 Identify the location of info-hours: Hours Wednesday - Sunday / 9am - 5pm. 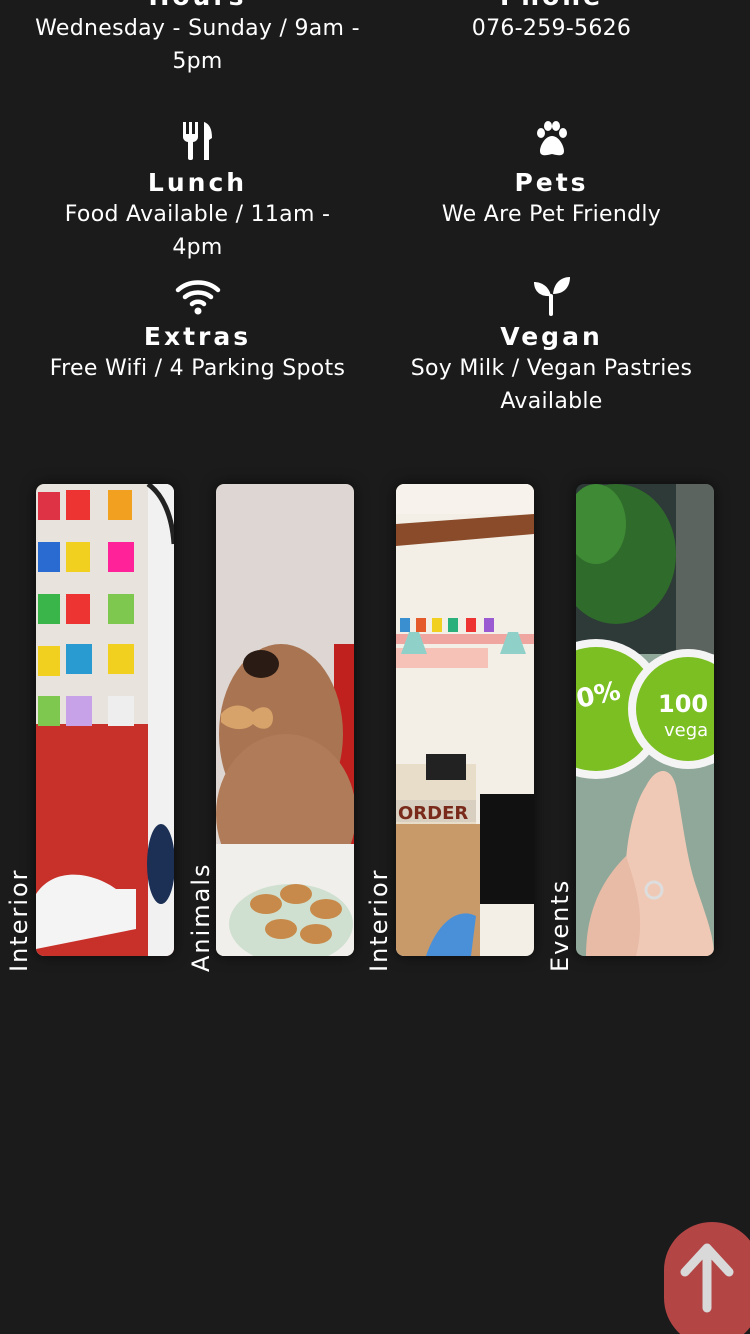
(197, 39).